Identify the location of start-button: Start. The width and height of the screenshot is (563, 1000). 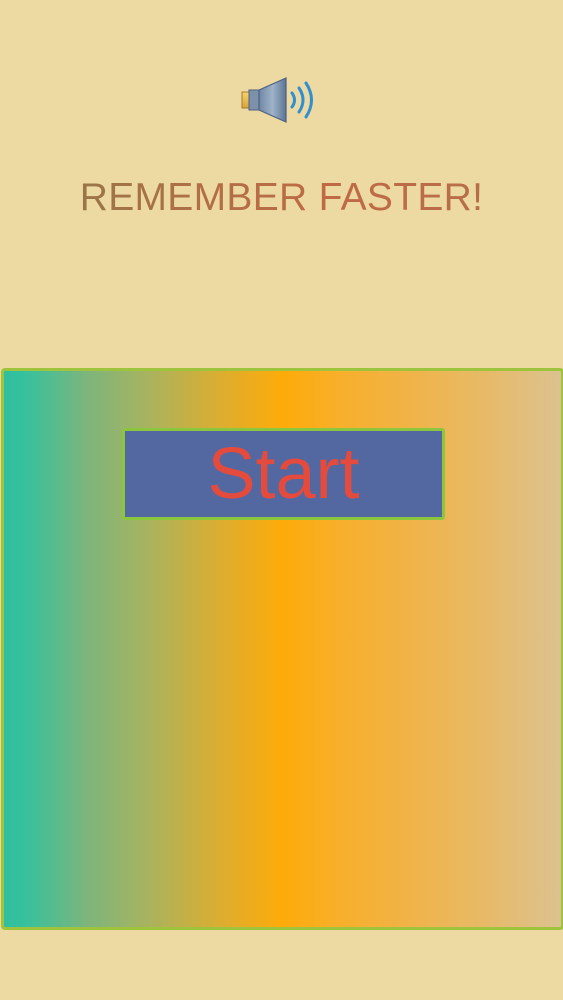
(283, 474).